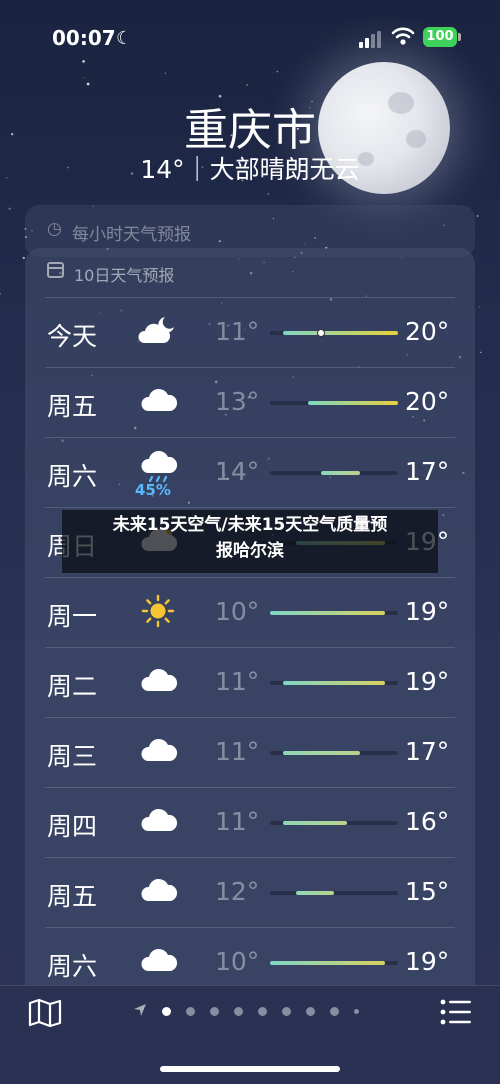  Describe the element at coordinates (55, 270) in the screenshot. I see `calendar-icon` at that location.